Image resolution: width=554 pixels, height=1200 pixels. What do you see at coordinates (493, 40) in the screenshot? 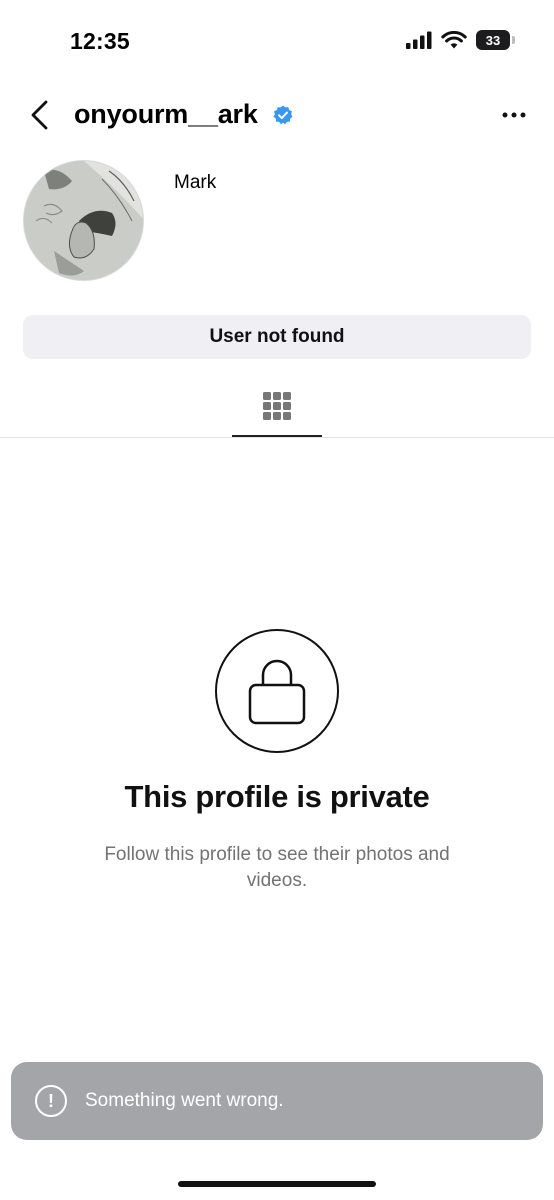
I see `battery-level: 33` at bounding box center [493, 40].